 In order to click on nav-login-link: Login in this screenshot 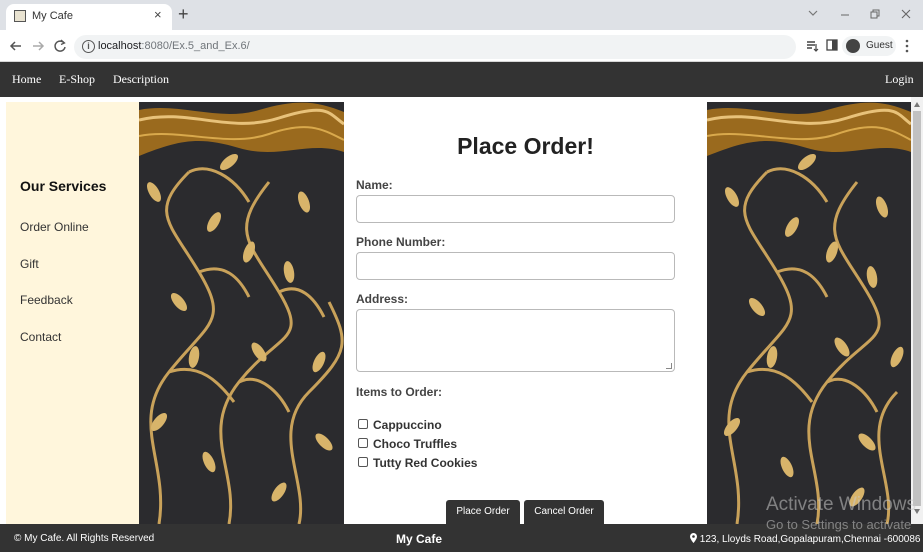, I will do `click(899, 79)`.